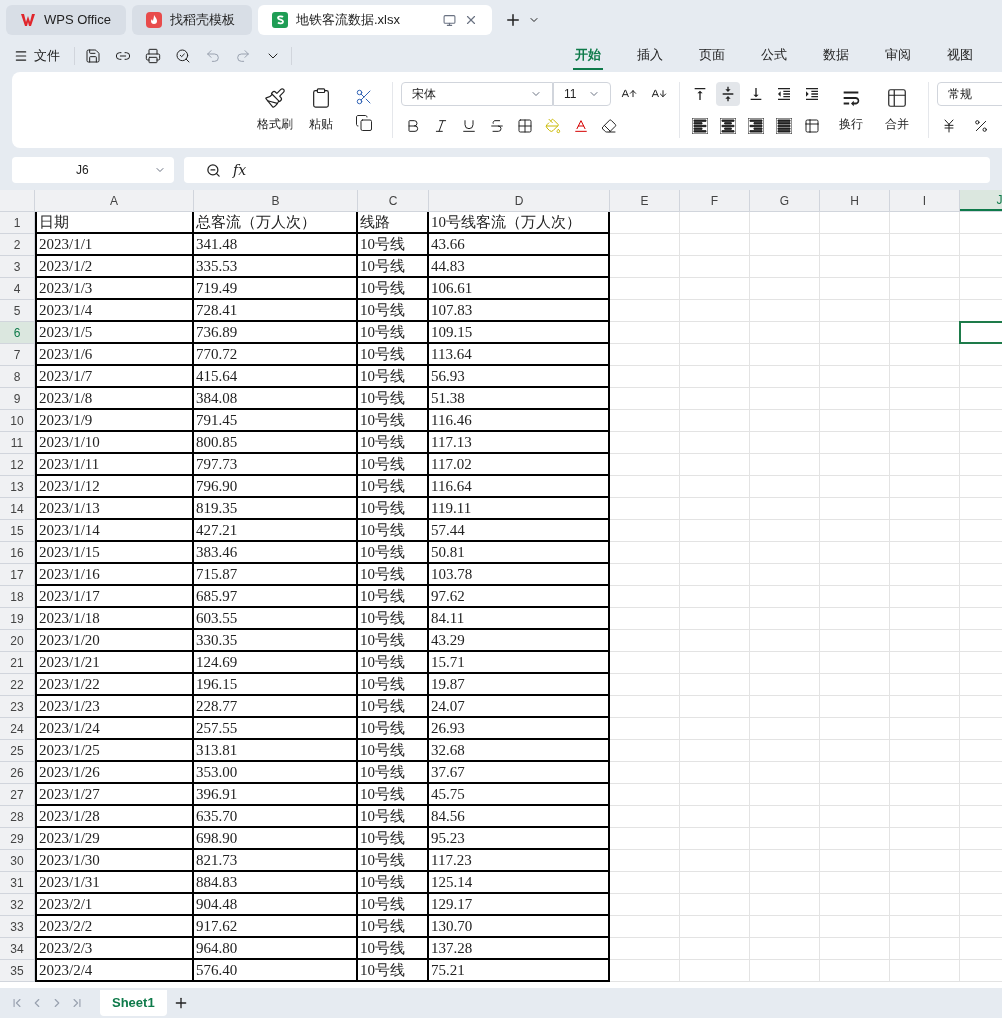 The width and height of the screenshot is (1002, 1018). What do you see at coordinates (17, 553) in the screenshot?
I see `row-header: 16` at bounding box center [17, 553].